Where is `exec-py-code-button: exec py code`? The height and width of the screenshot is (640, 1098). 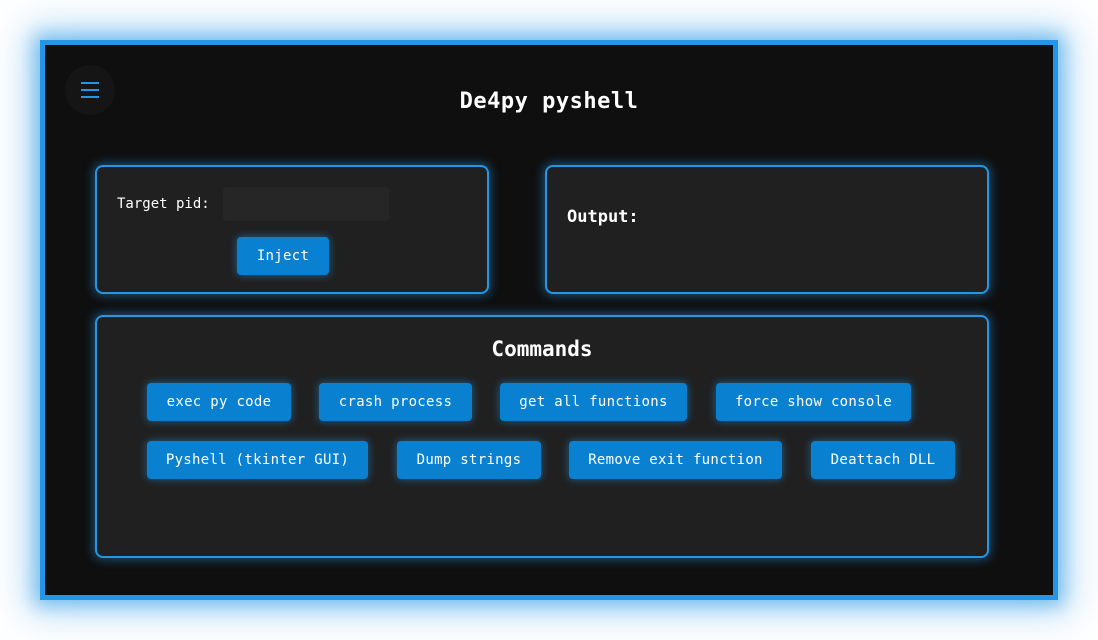 exec-py-code-button: exec py code is located at coordinates (219, 402).